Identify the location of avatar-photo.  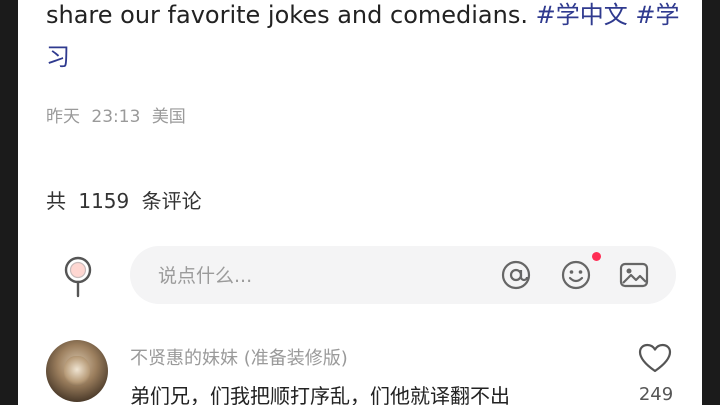
(77, 371).